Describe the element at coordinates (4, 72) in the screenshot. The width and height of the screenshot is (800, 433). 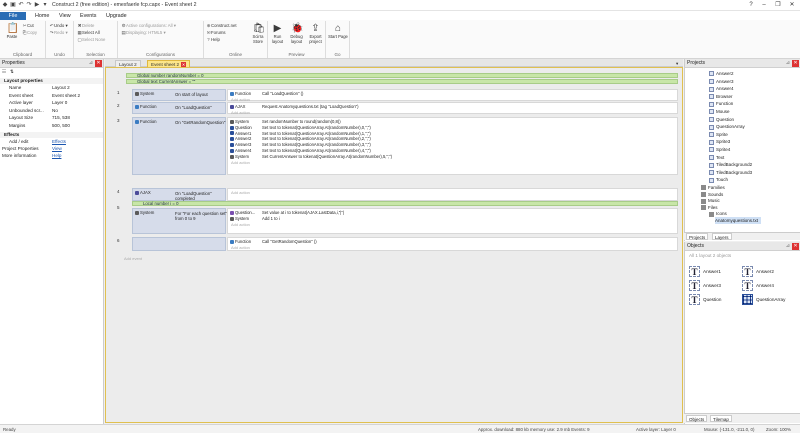
I see `categorized-icon: ☷` at that location.